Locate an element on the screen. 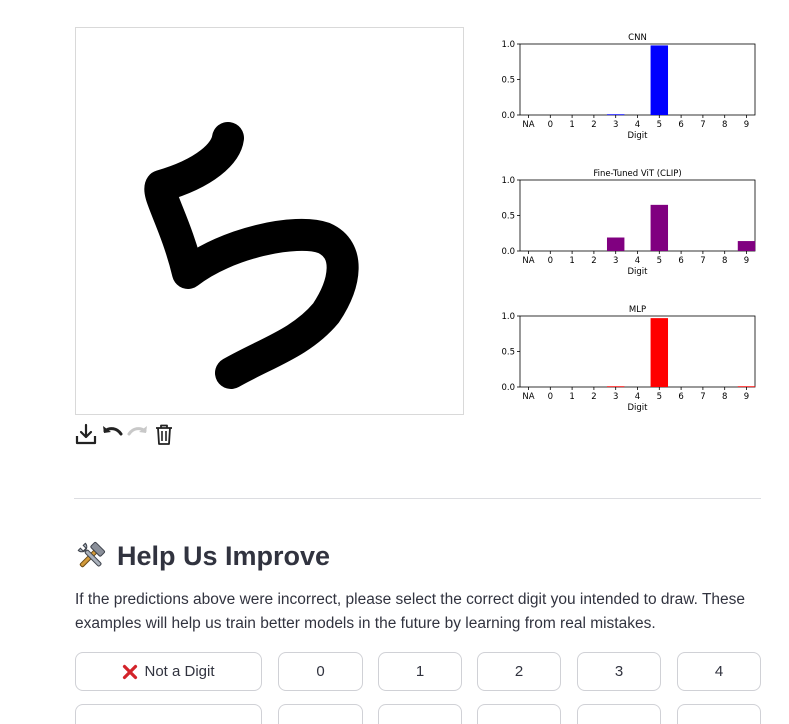 The image size is (789, 724). cnn-chart: CNN 0.0 0.5 1.0 NA 0 1 2 3 4 5 6 7 8 9 Digit is located at coordinates (628, 92).